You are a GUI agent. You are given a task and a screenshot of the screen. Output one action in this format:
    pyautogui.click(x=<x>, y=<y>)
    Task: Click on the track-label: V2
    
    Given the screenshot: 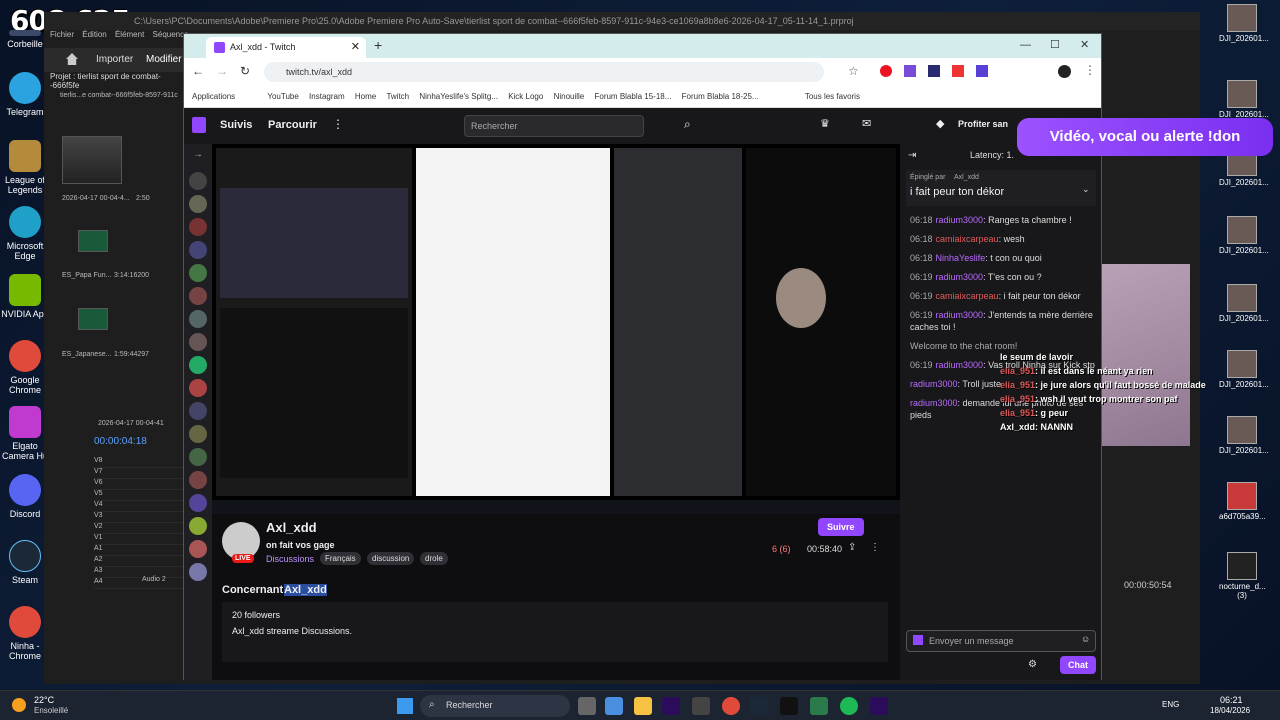 What is the action you would take?
    pyautogui.click(x=144, y=528)
    